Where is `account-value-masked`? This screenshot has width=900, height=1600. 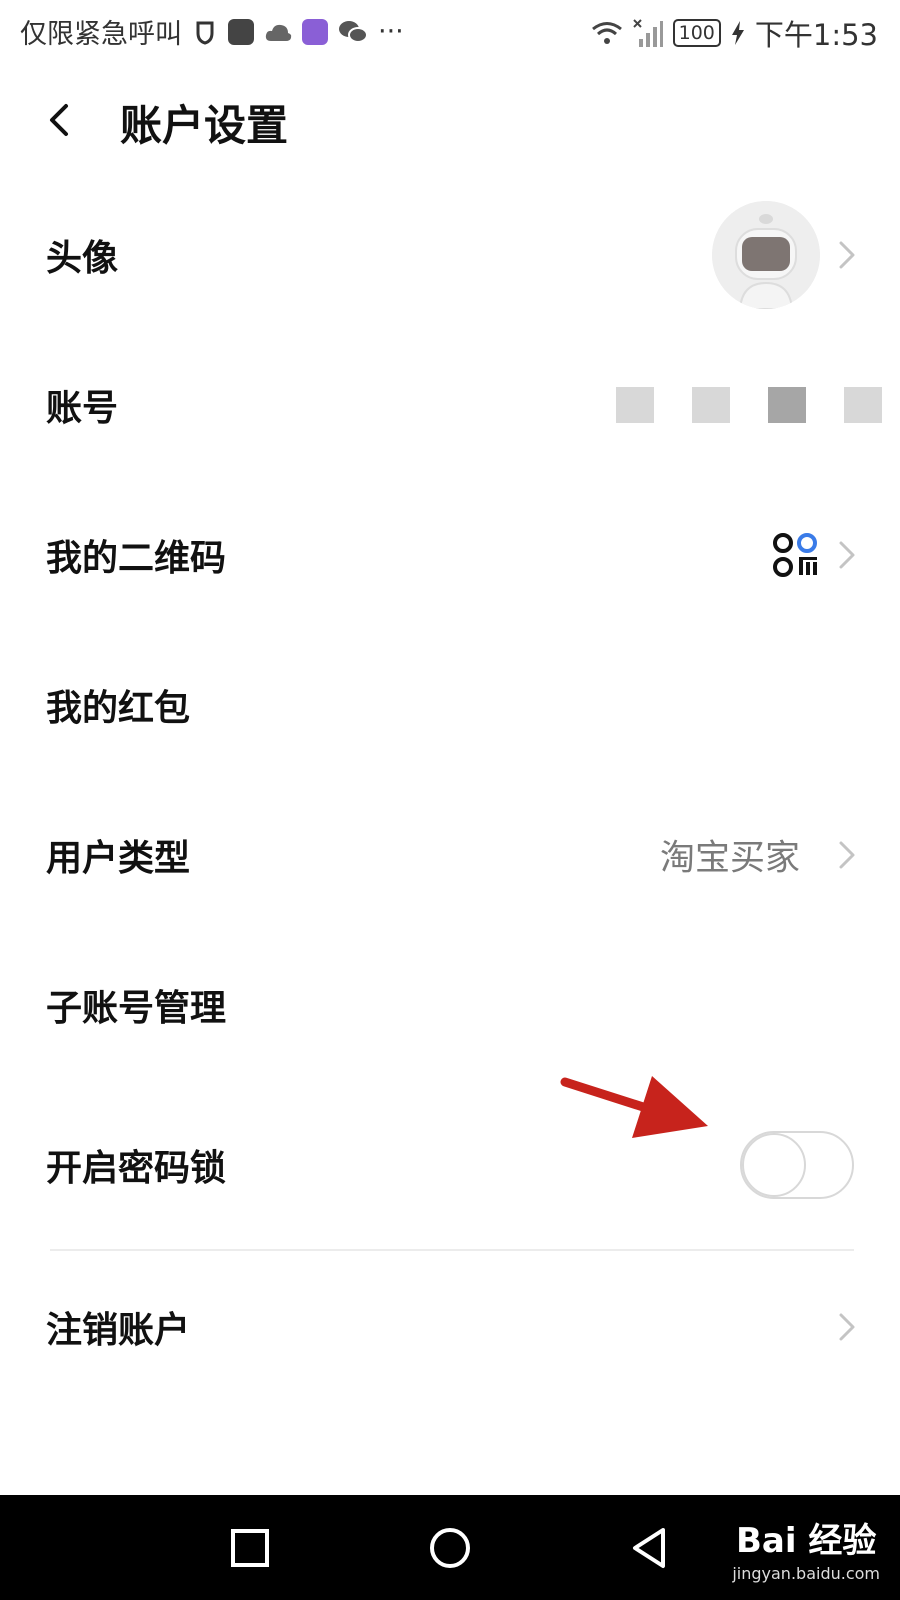
account-value-masked is located at coordinates (749, 405).